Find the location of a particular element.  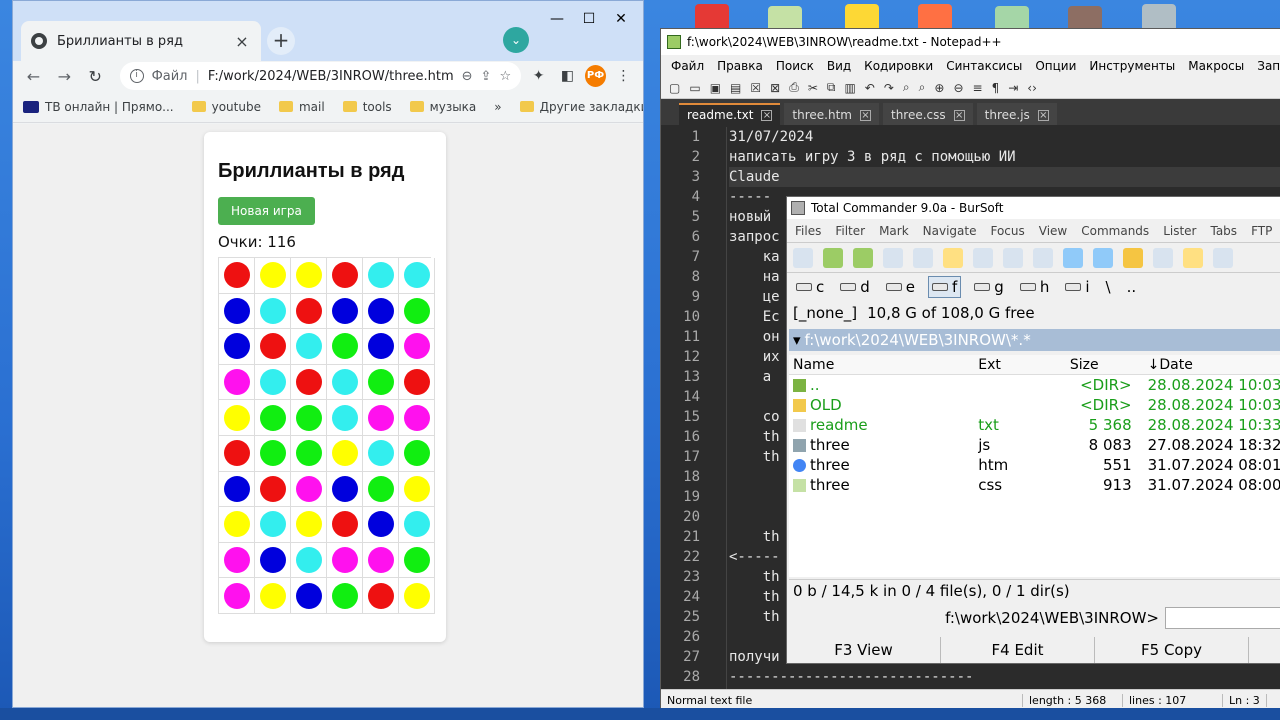

clipboard-icon is located at coordinates (1043, 257).